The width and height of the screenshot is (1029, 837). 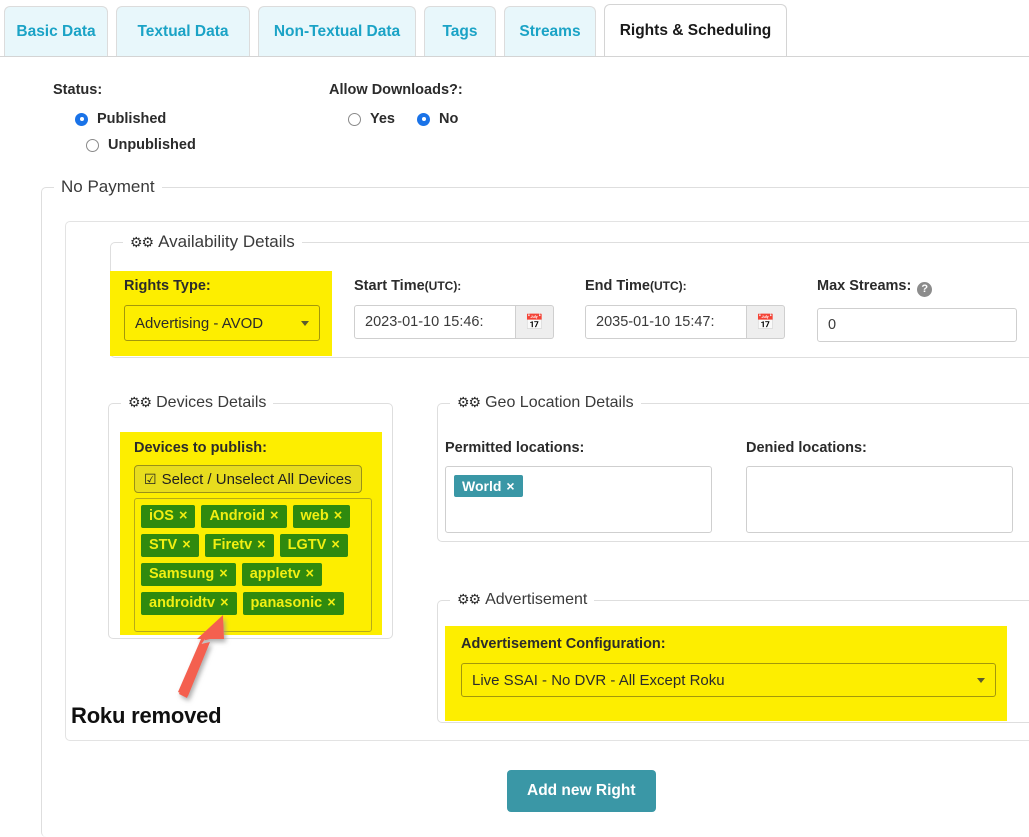 I want to click on denied-locations-label: Denied locations:, so click(x=806, y=448).